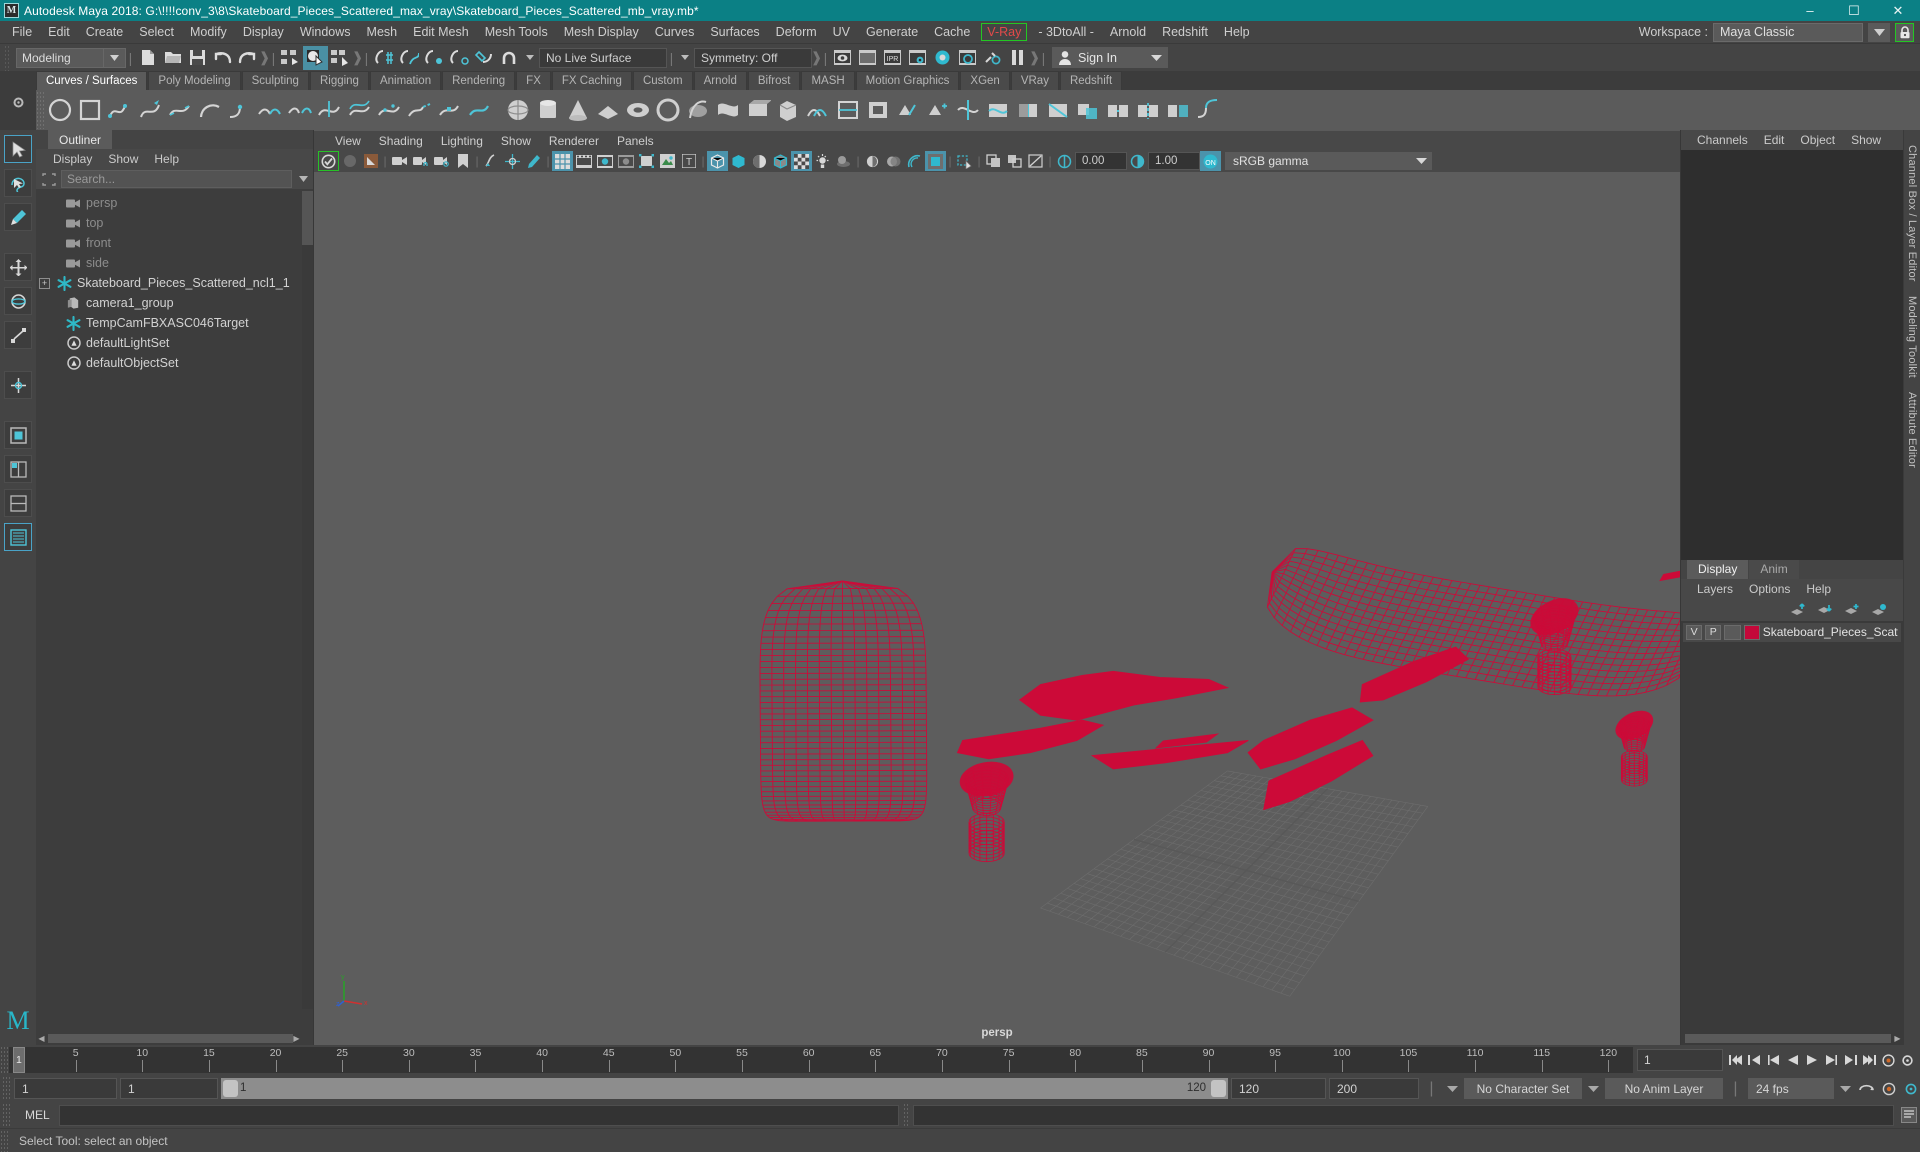 The height and width of the screenshot is (1152, 1920). What do you see at coordinates (1774, 569) in the screenshot?
I see `layer-tab-anim: Anim` at bounding box center [1774, 569].